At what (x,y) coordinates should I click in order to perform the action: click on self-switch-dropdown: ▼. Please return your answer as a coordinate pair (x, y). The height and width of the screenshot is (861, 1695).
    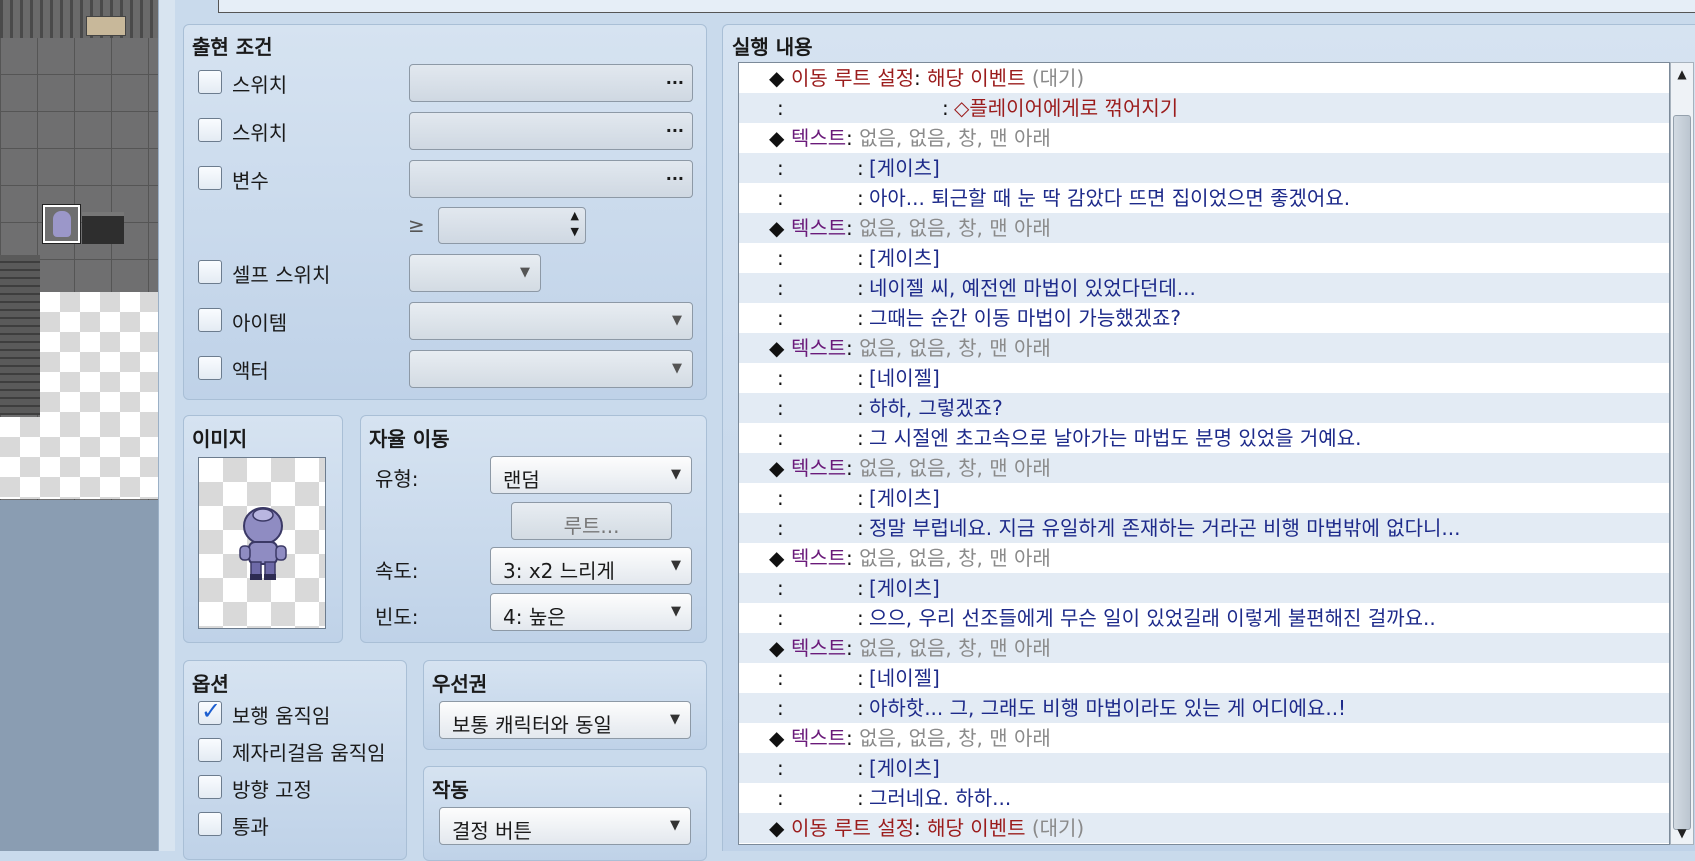
    Looking at the image, I should click on (475, 273).